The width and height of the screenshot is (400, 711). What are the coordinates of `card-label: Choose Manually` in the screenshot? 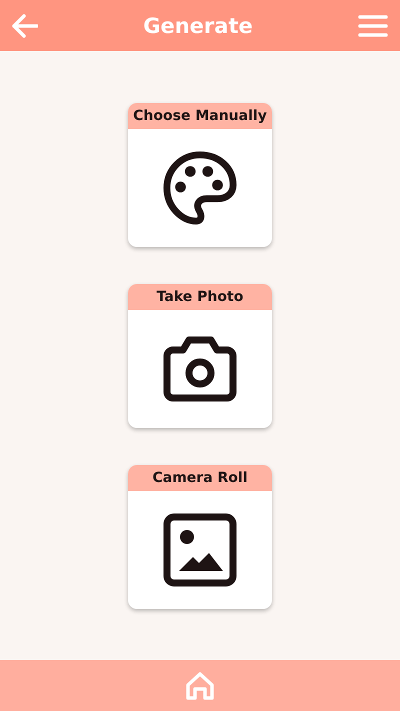 It's located at (200, 116).